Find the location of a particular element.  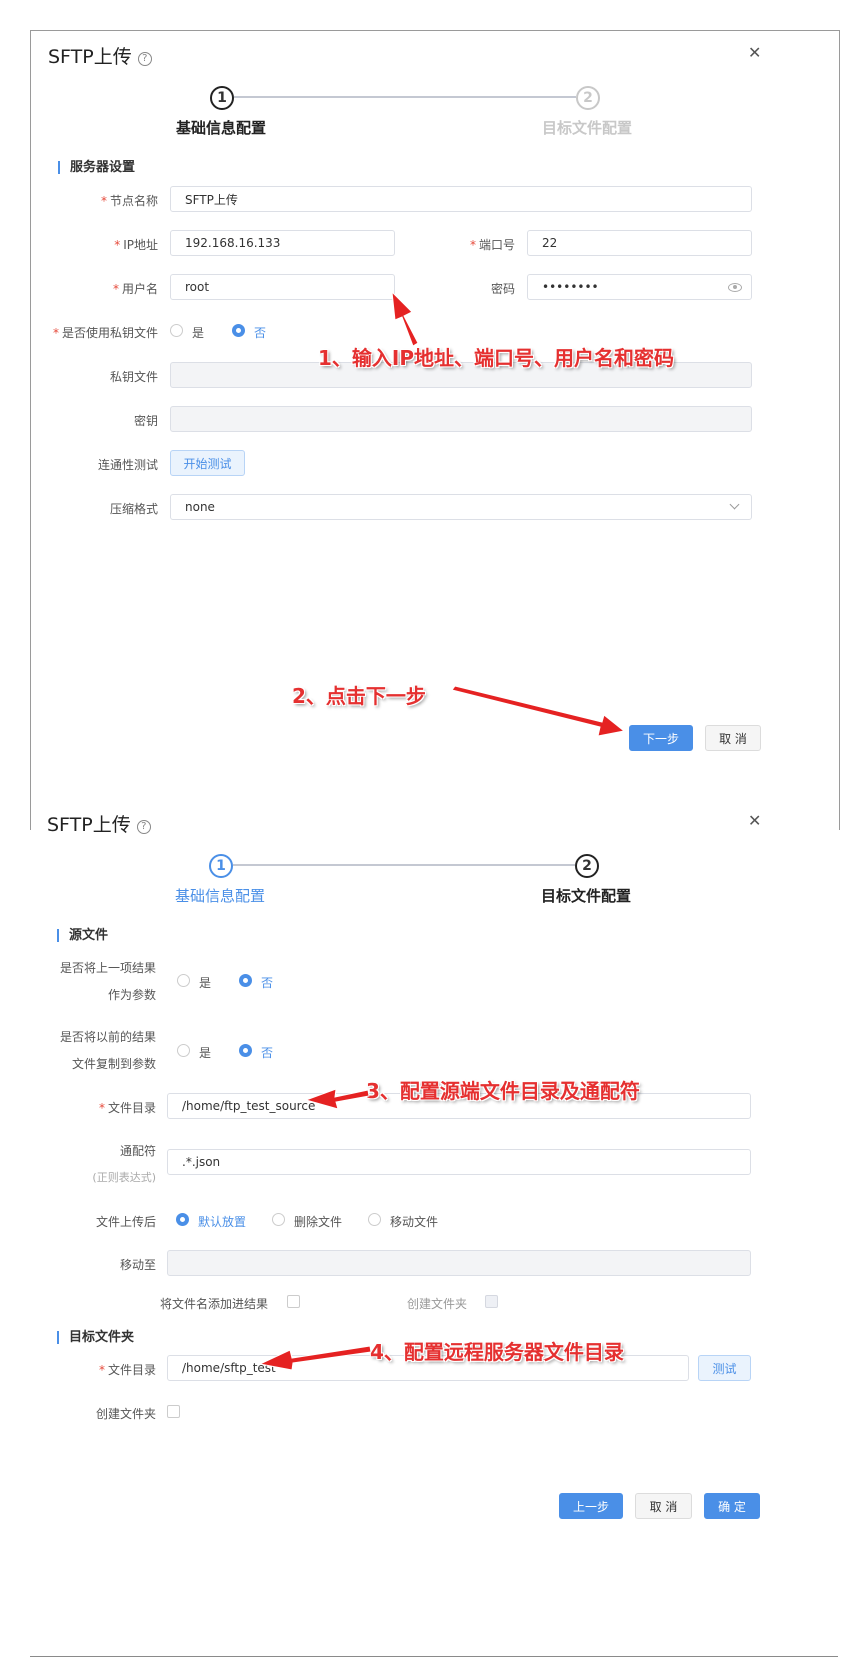

arrow-to-target-dir is located at coordinates (315, 1358).